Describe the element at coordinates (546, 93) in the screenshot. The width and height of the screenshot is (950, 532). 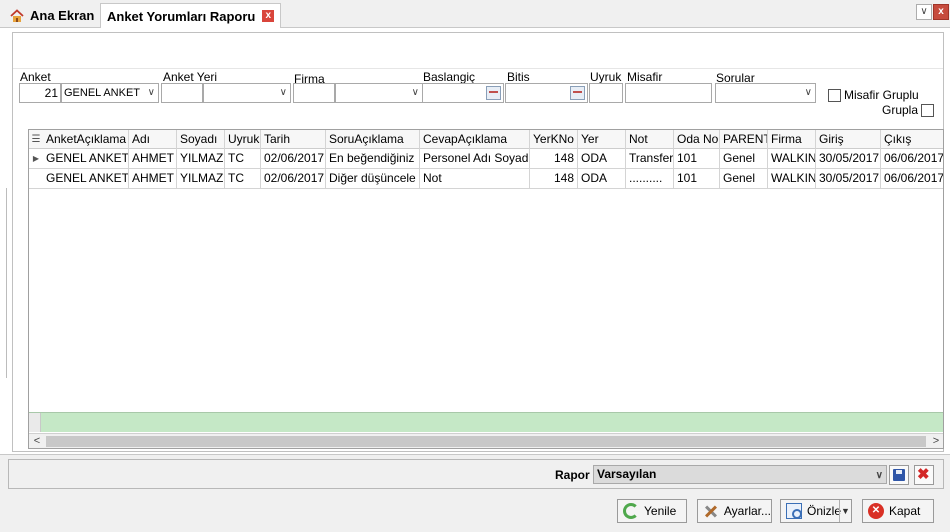
I see `bitis-date-field` at that location.